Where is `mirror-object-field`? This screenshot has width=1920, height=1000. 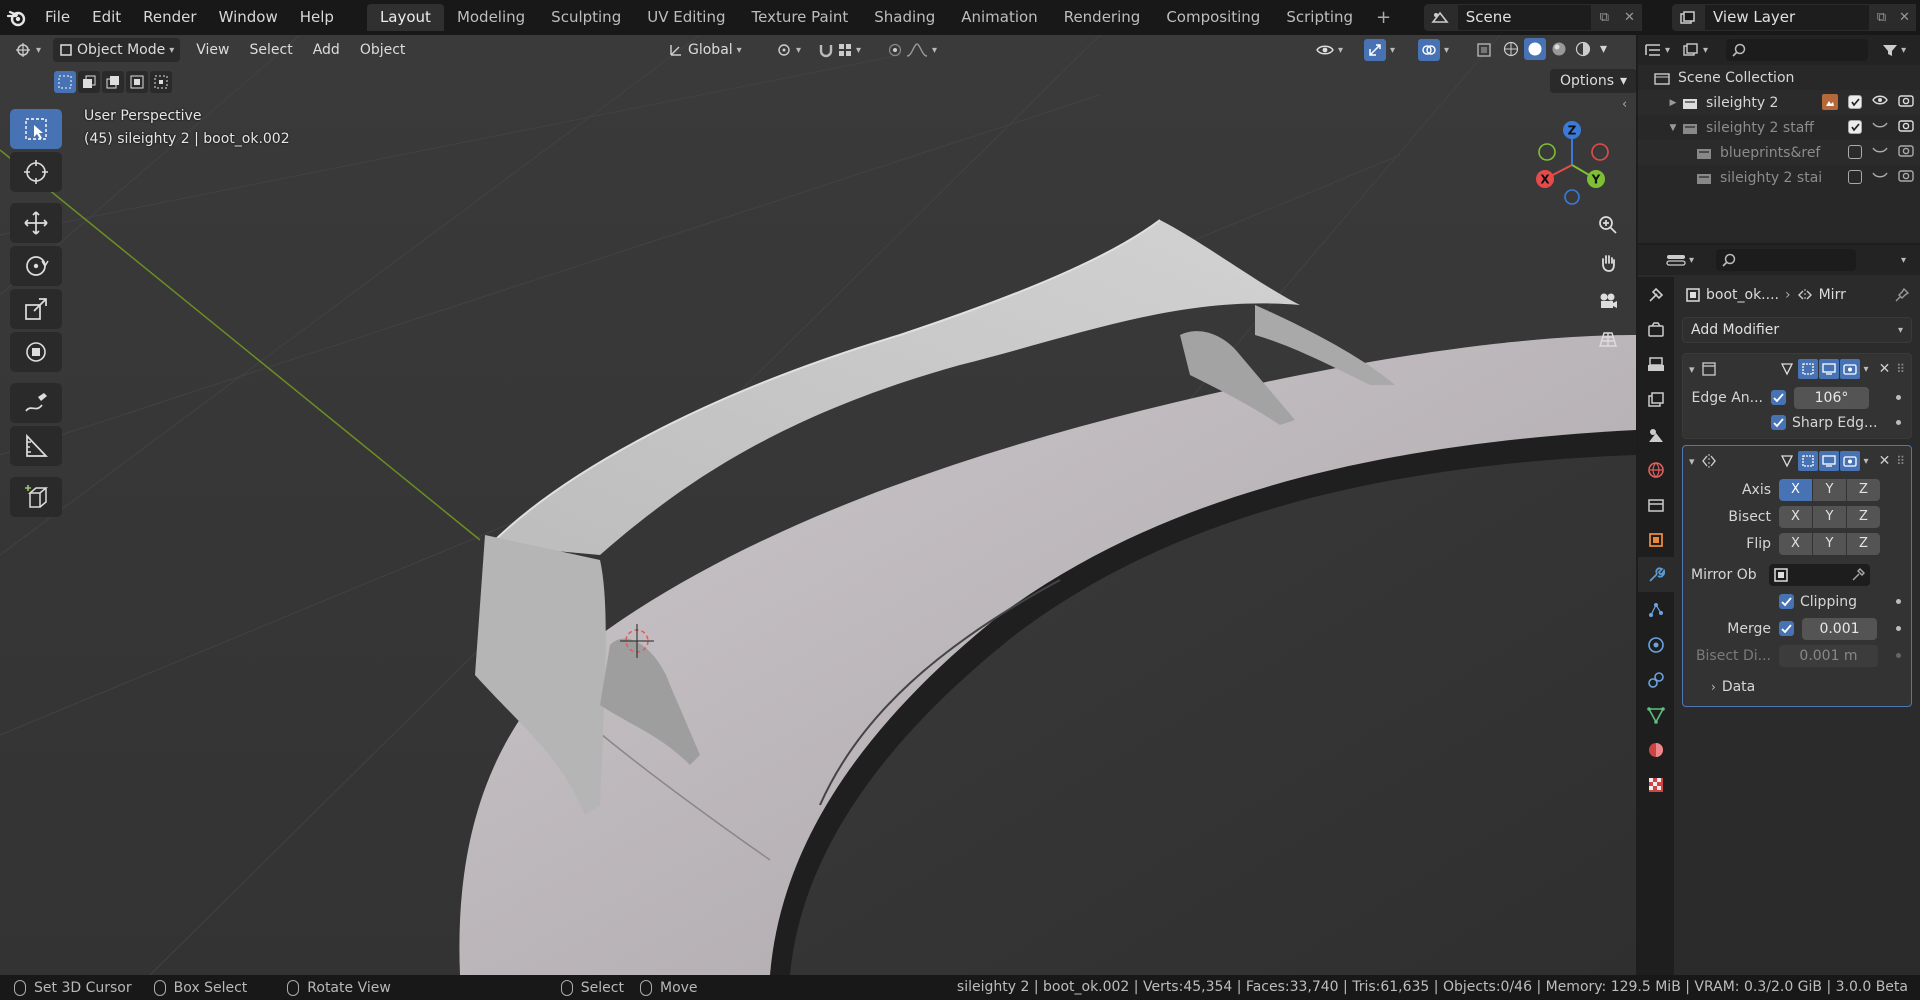
mirror-object-field is located at coordinates (1819, 574).